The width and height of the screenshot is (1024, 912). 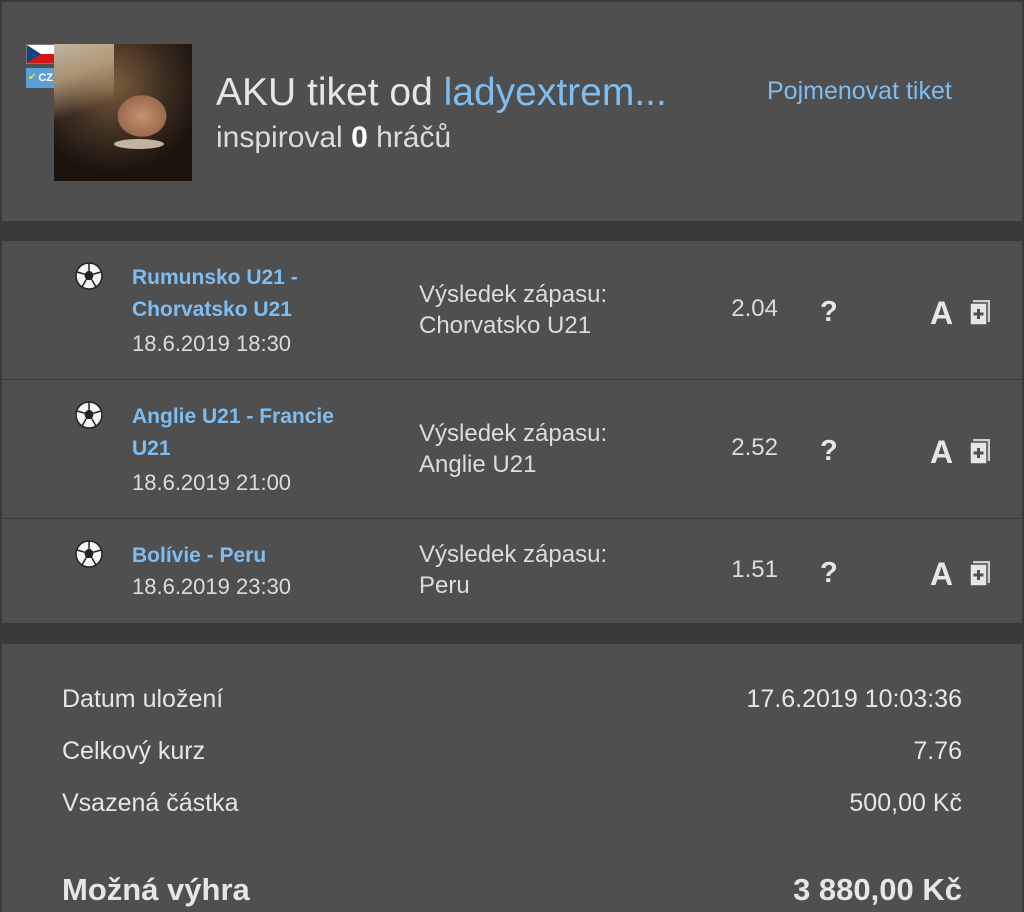 What do you see at coordinates (505, 325) in the screenshot?
I see `market-pick: Chorvatsko U21` at bounding box center [505, 325].